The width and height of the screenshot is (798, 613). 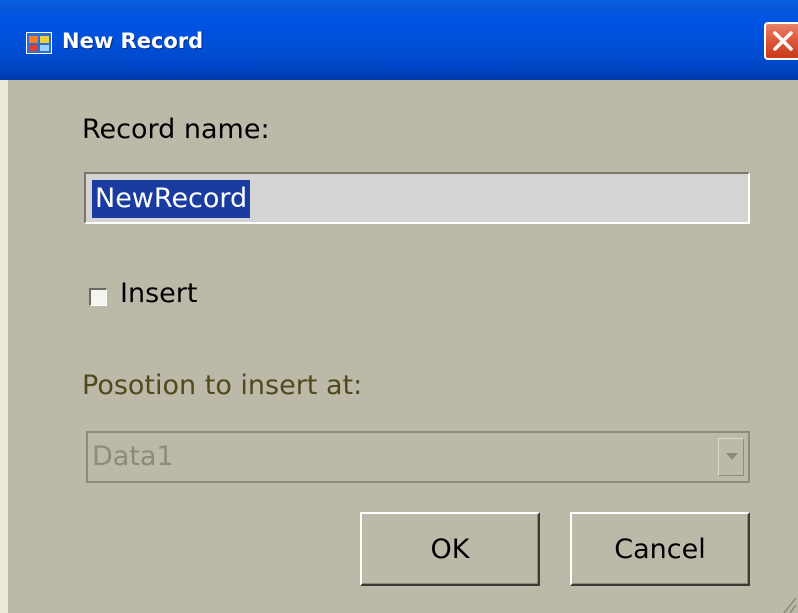 I want to click on position-label: Posotion to insert at:, so click(x=222, y=385).